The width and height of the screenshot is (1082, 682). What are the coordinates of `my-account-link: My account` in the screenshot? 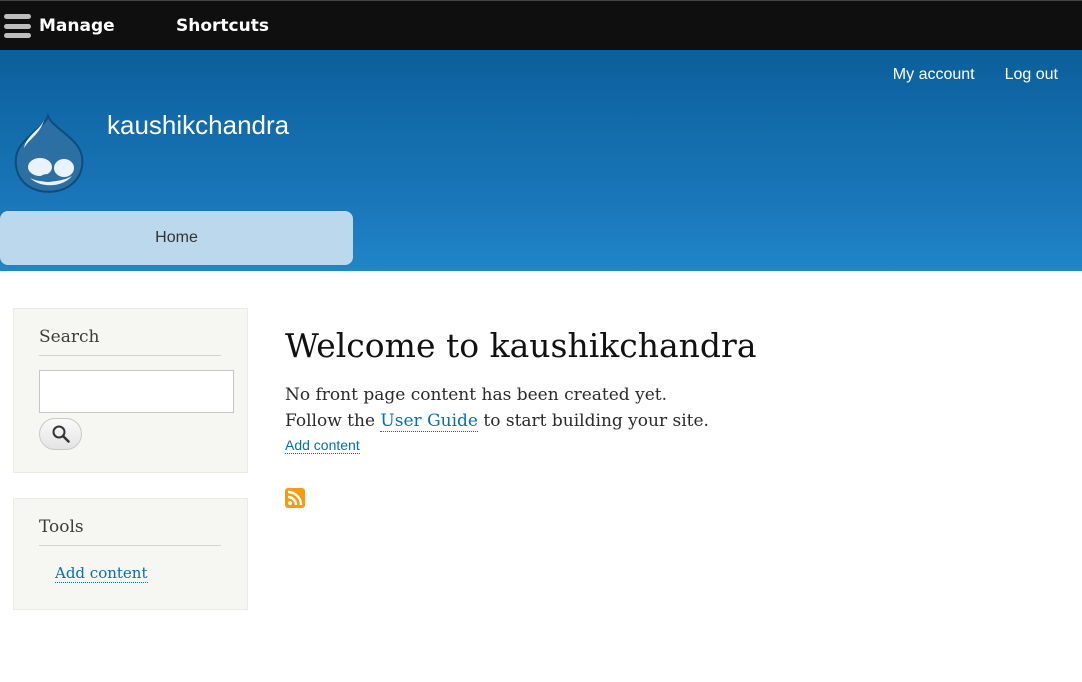 It's located at (934, 75).